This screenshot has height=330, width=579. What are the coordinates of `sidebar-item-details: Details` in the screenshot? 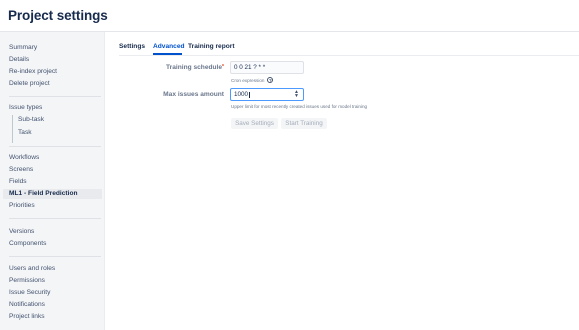 It's located at (19, 59).